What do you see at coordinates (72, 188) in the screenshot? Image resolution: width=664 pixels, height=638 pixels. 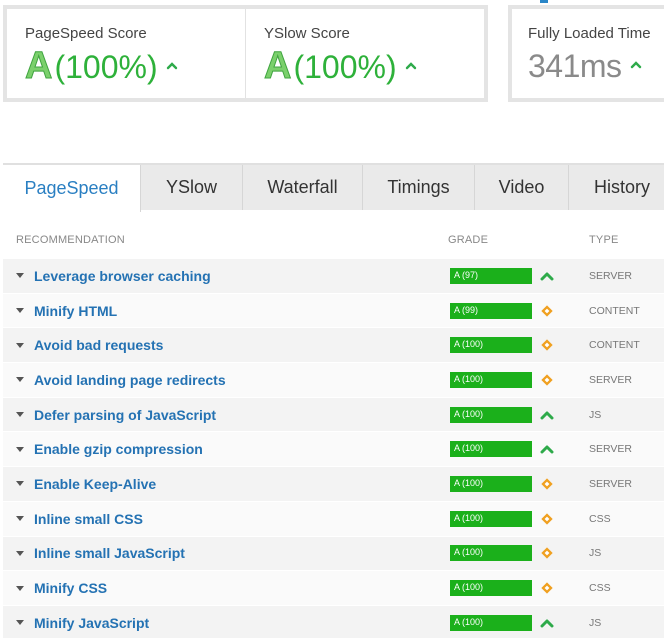 I see `tab-pagespeed: PageSpeed` at bounding box center [72, 188].